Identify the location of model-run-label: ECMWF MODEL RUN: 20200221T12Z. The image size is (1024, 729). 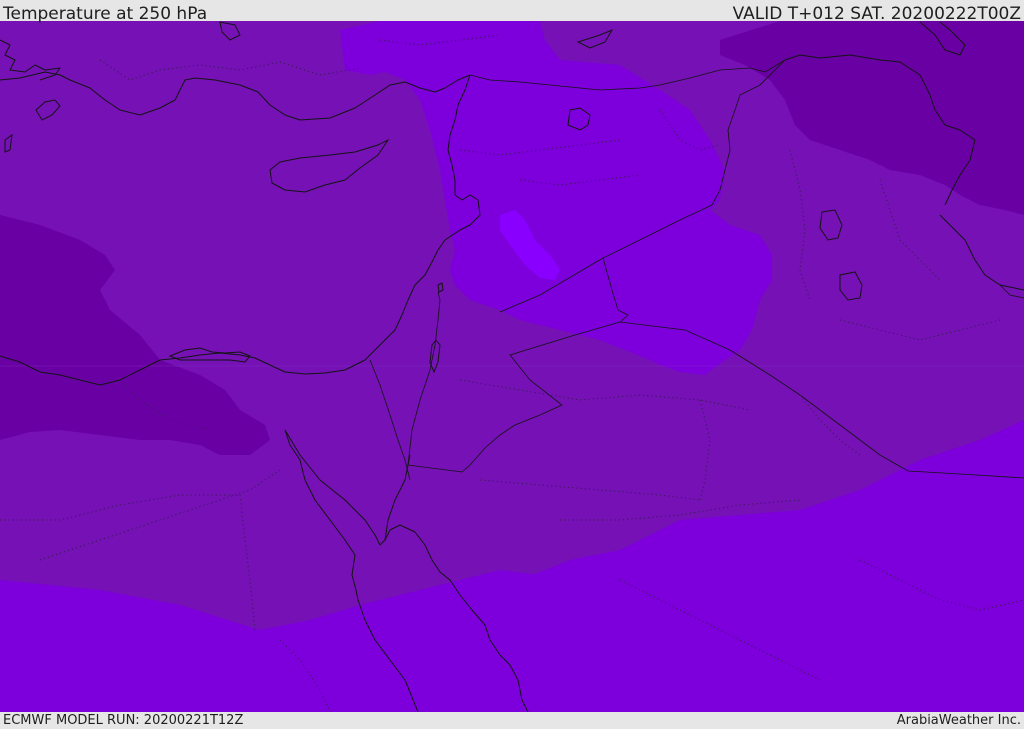
(123, 720).